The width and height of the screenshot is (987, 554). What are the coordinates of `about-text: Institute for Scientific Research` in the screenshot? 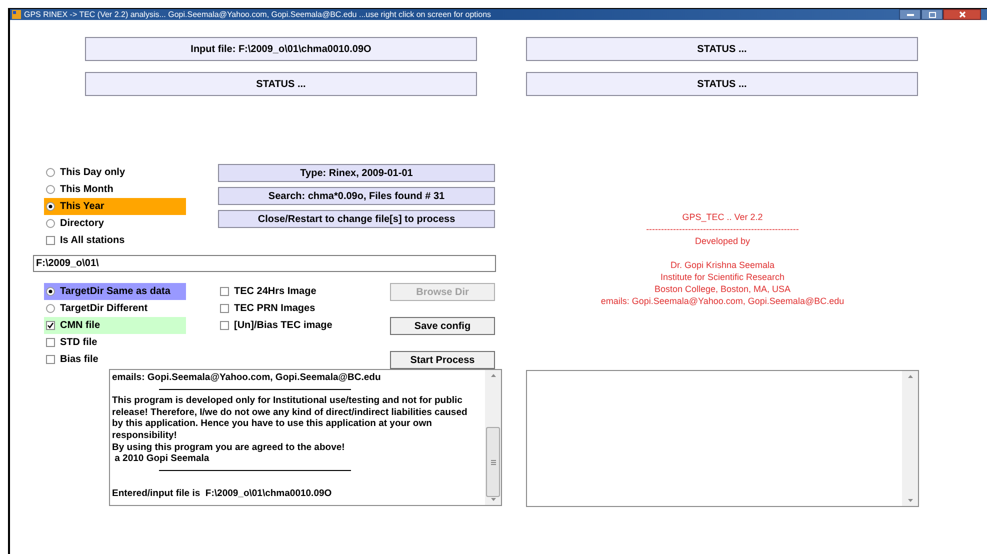 It's located at (722, 277).